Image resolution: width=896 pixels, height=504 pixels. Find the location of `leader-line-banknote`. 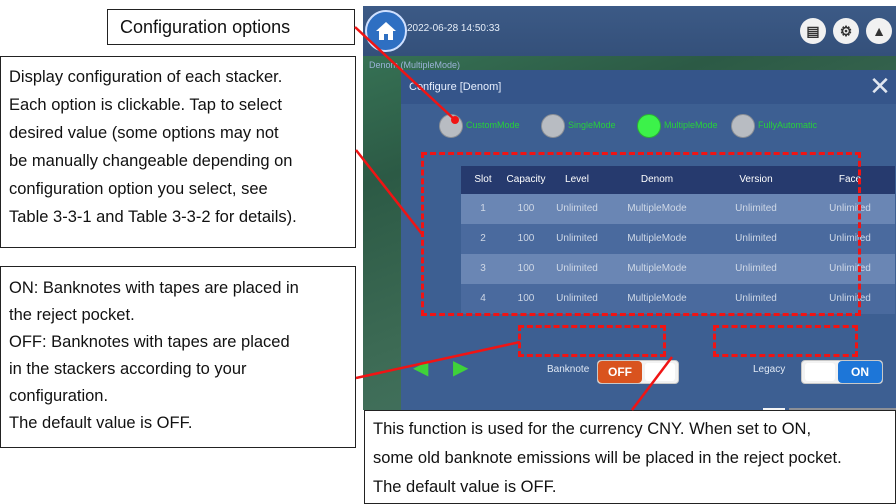

leader-line-banknote is located at coordinates (438, 360).